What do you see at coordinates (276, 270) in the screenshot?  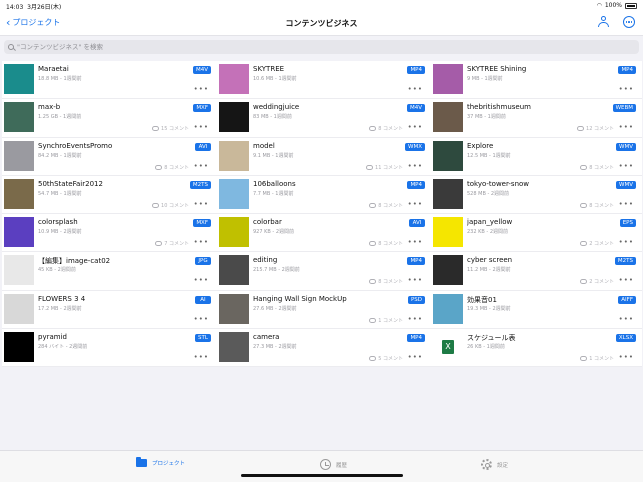 I see `file-meta: 215.7 MB - 2週間前` at bounding box center [276, 270].